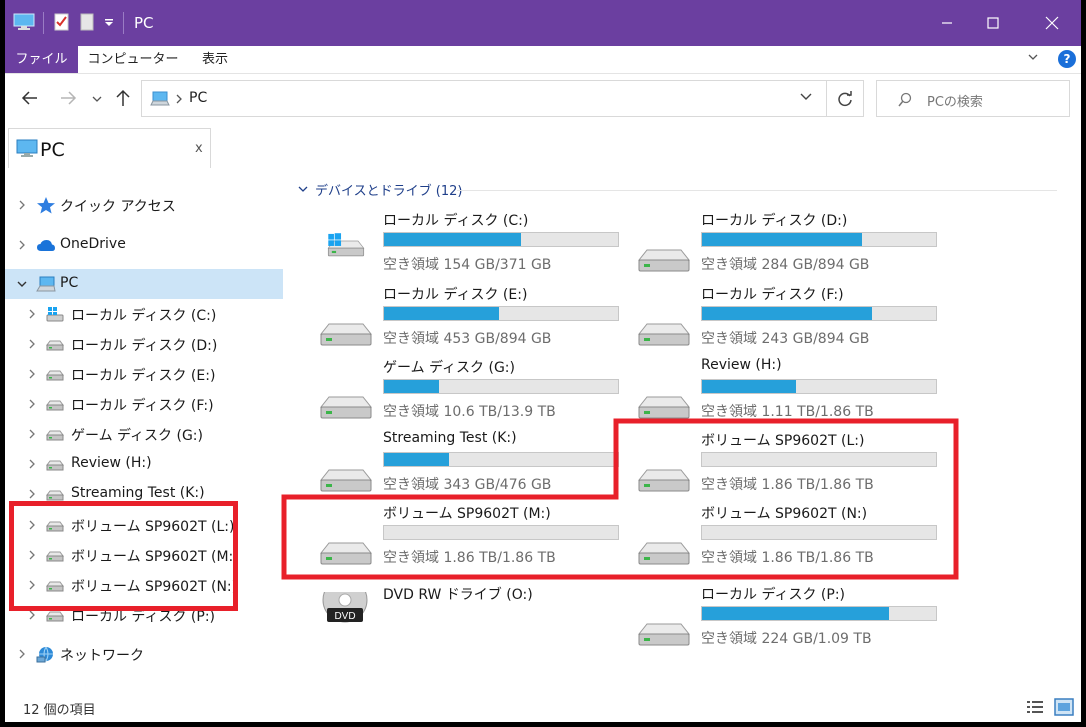  What do you see at coordinates (792, 392) in the screenshot?
I see `drive-tile: Review (H:) 空き領域 1.11 TB/1.86 TB` at bounding box center [792, 392].